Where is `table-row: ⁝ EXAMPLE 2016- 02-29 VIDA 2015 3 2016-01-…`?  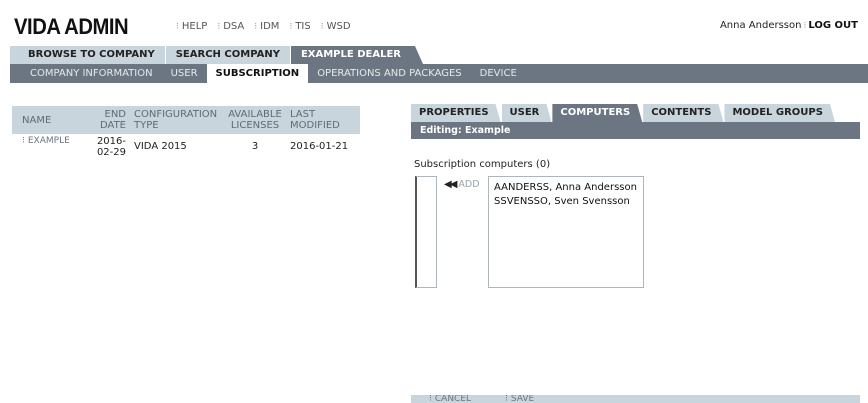
table-row: ⁝ EXAMPLE 2016- 02-29 VIDA 2015 3 2016-01-… is located at coordinates (186, 146).